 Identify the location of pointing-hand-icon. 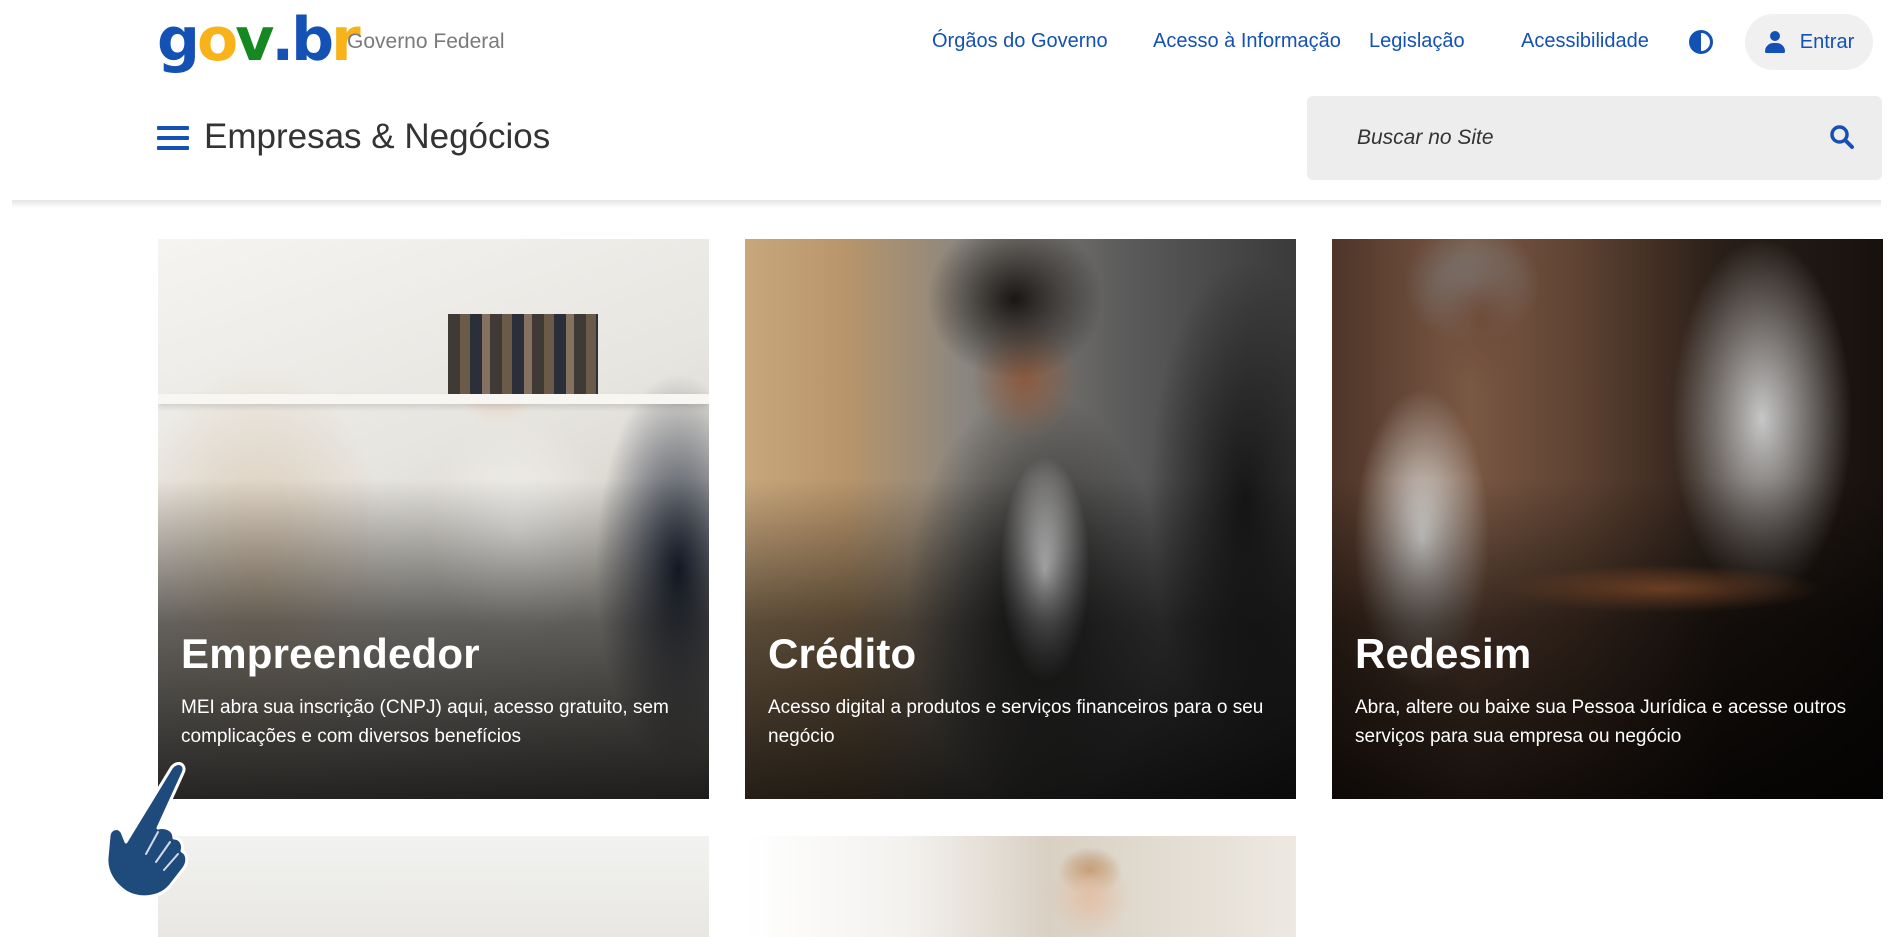
(147, 830).